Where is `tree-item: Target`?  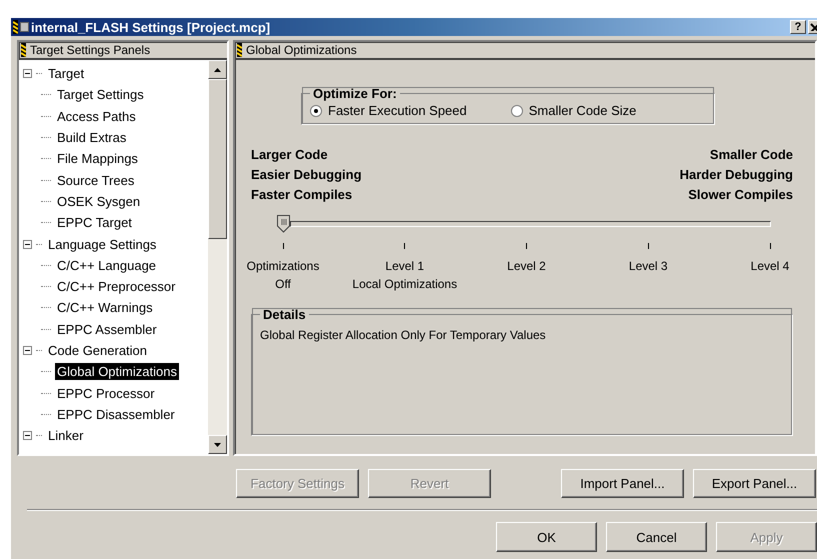
tree-item: Target is located at coordinates (66, 73).